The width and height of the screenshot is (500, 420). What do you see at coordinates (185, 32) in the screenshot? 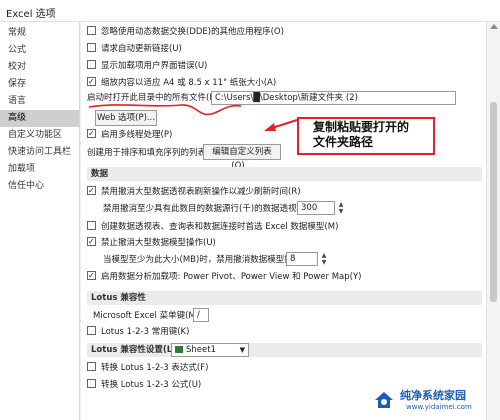
I see `option-ignore-dde: 忽略使用动态数据交换(DDE)的其他应用程序(O)` at bounding box center [185, 32].